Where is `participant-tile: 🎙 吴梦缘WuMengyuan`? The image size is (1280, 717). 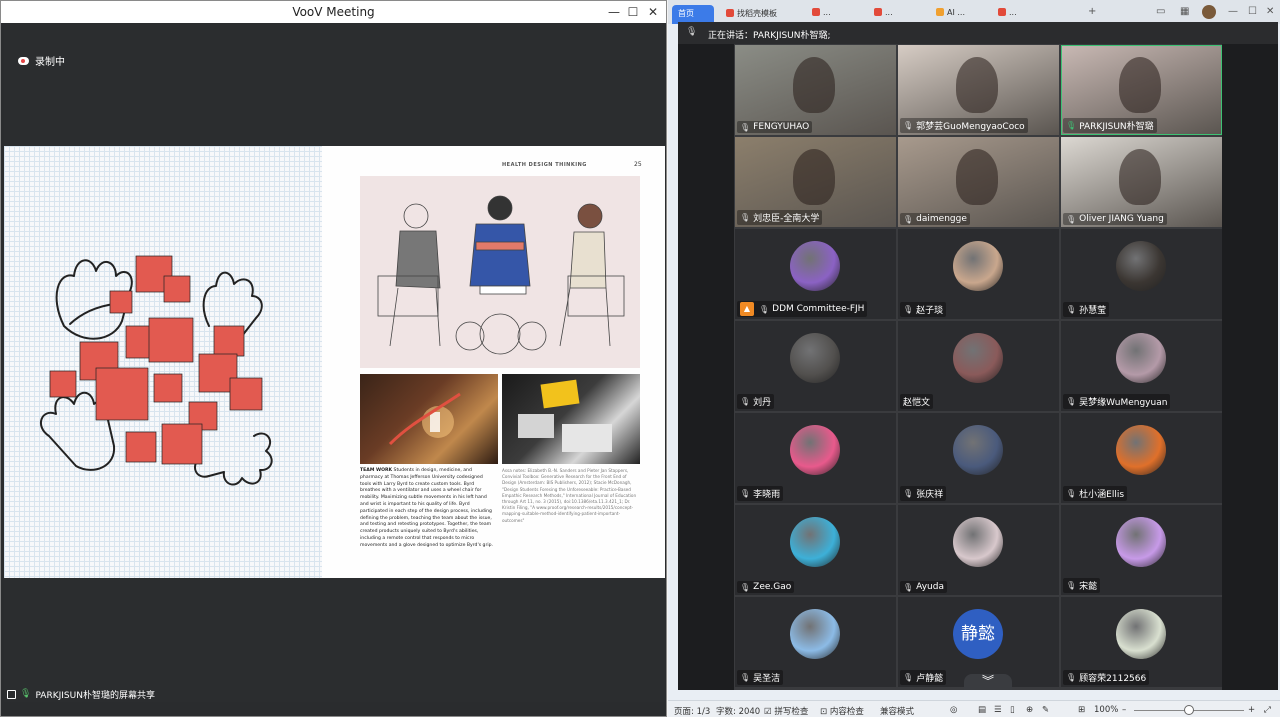 participant-tile: 🎙 吴梦缘WuMengyuan is located at coordinates (1141, 366).